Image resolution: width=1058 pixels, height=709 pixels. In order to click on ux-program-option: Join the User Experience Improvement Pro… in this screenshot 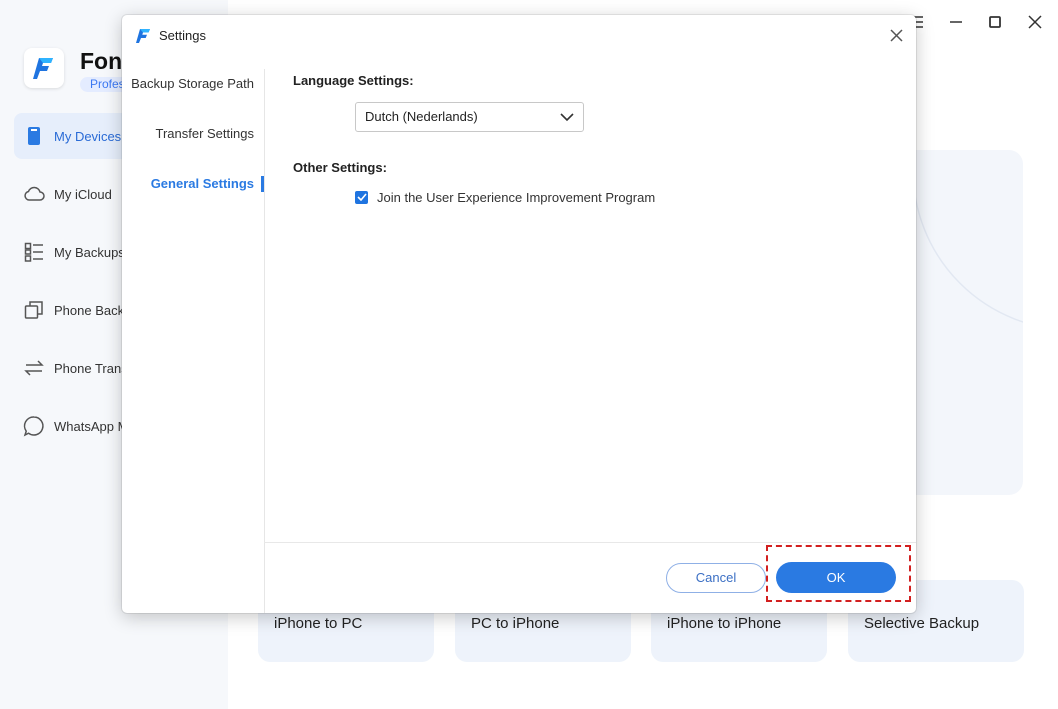, I will do `click(505, 197)`.